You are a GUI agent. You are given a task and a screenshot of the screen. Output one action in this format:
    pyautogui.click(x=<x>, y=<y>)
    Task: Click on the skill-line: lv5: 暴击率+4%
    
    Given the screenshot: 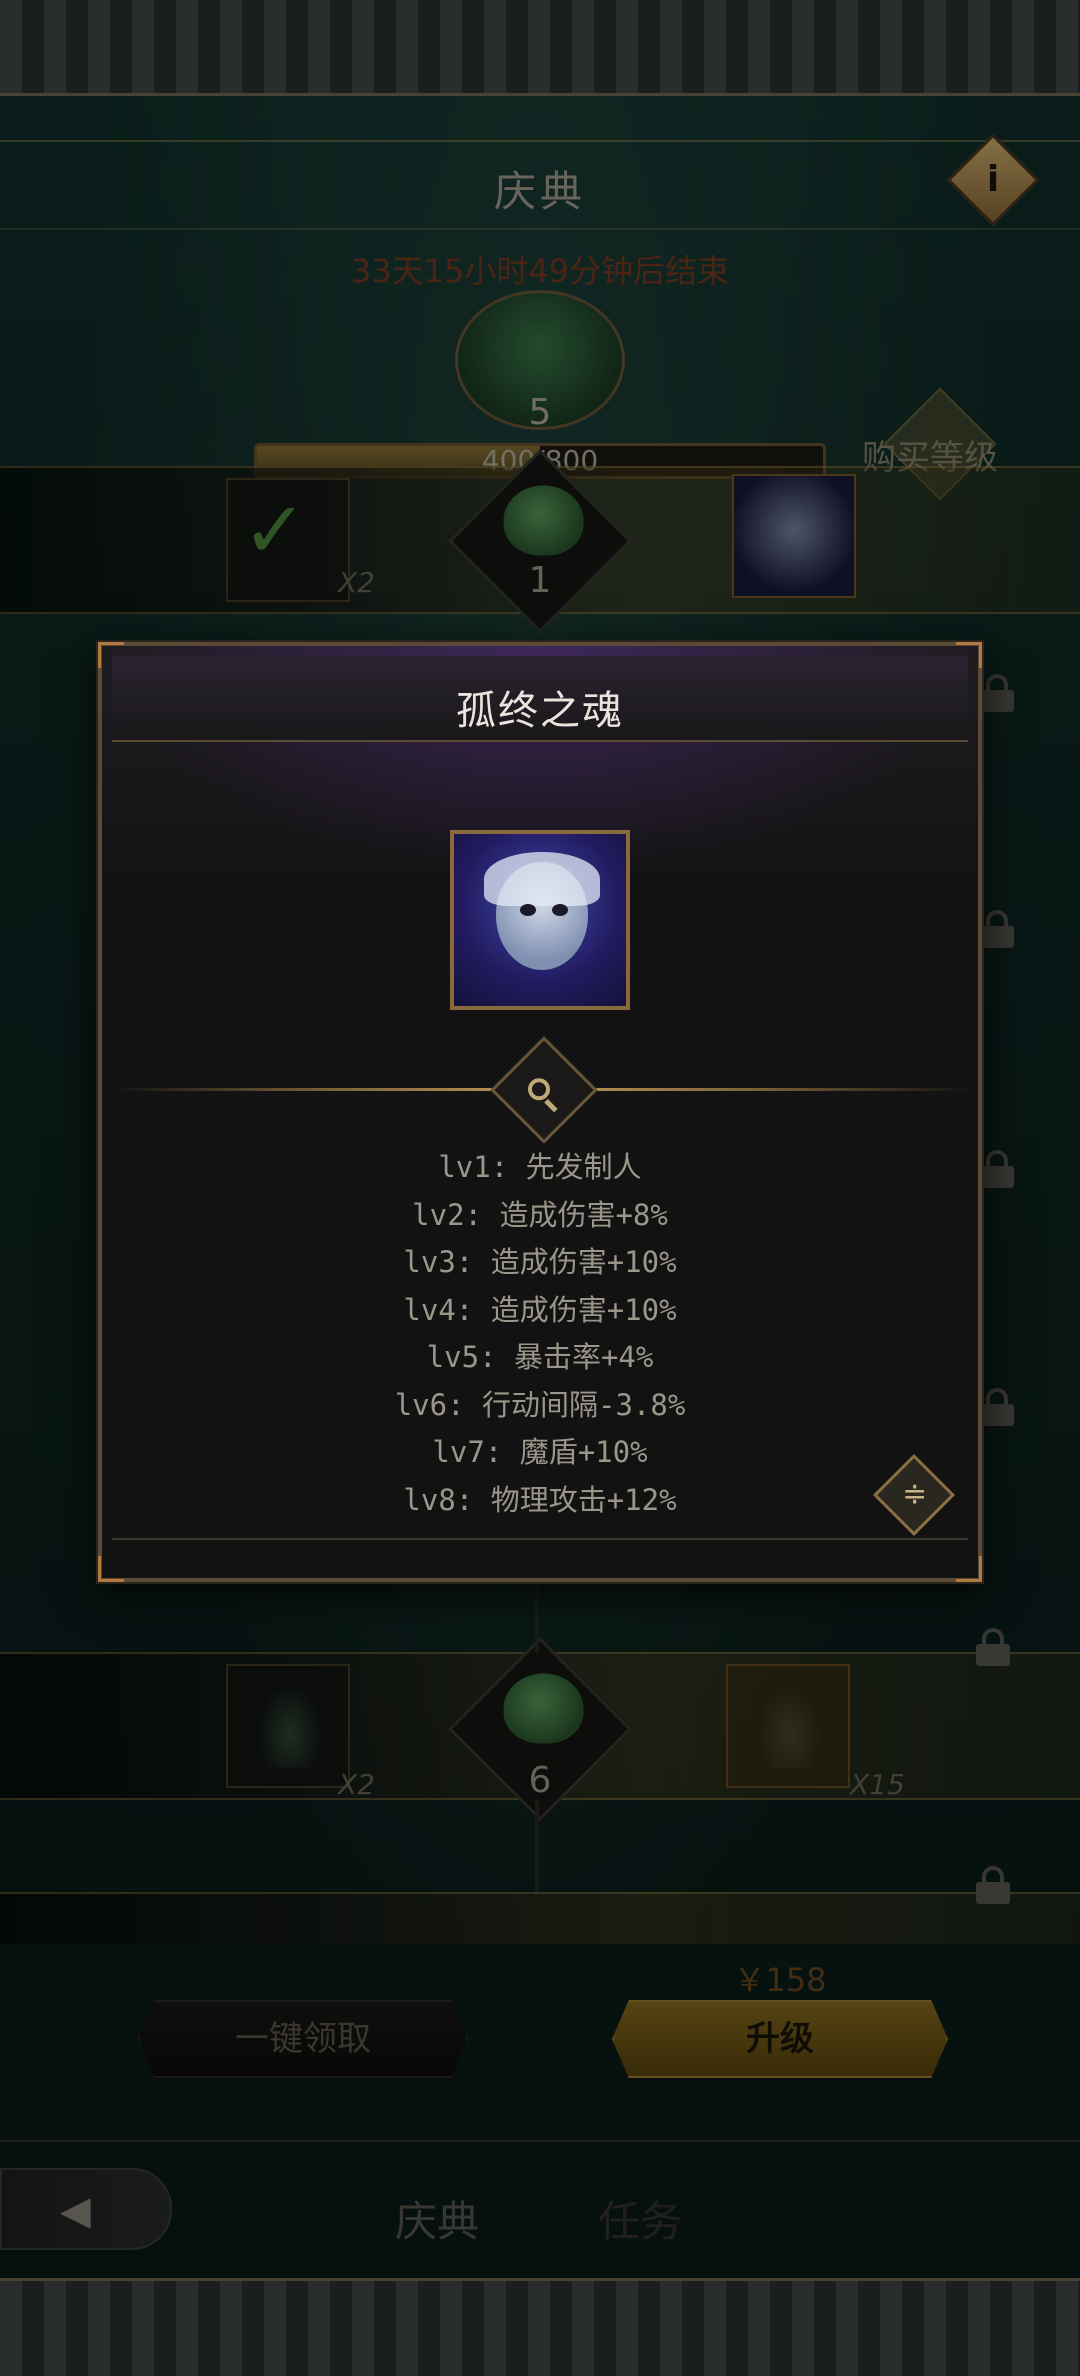 What is the action you would take?
    pyautogui.click(x=540, y=1357)
    